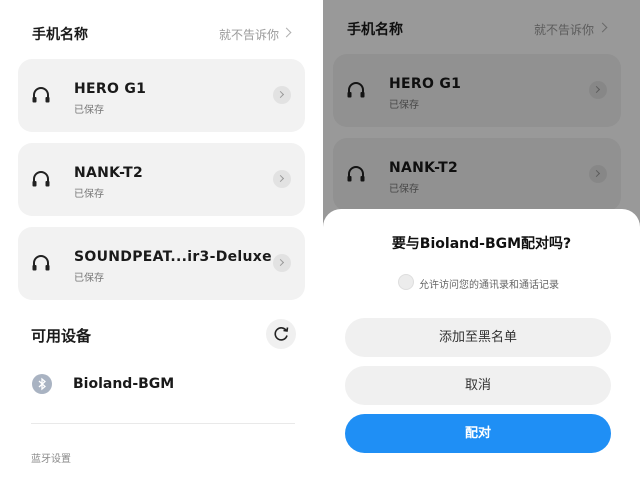 The height and width of the screenshot is (480, 640). What do you see at coordinates (478, 385) in the screenshot?
I see `cancel-button: 取消` at bounding box center [478, 385].